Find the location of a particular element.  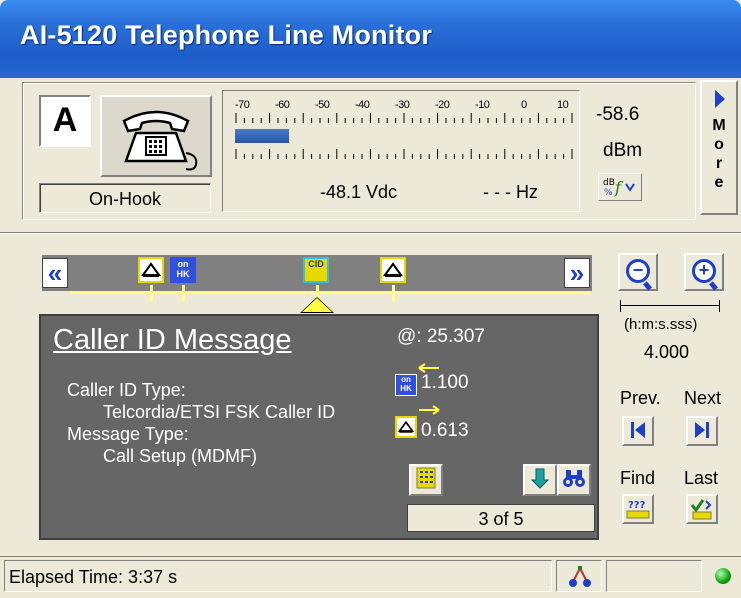

next-event-button is located at coordinates (702, 431).